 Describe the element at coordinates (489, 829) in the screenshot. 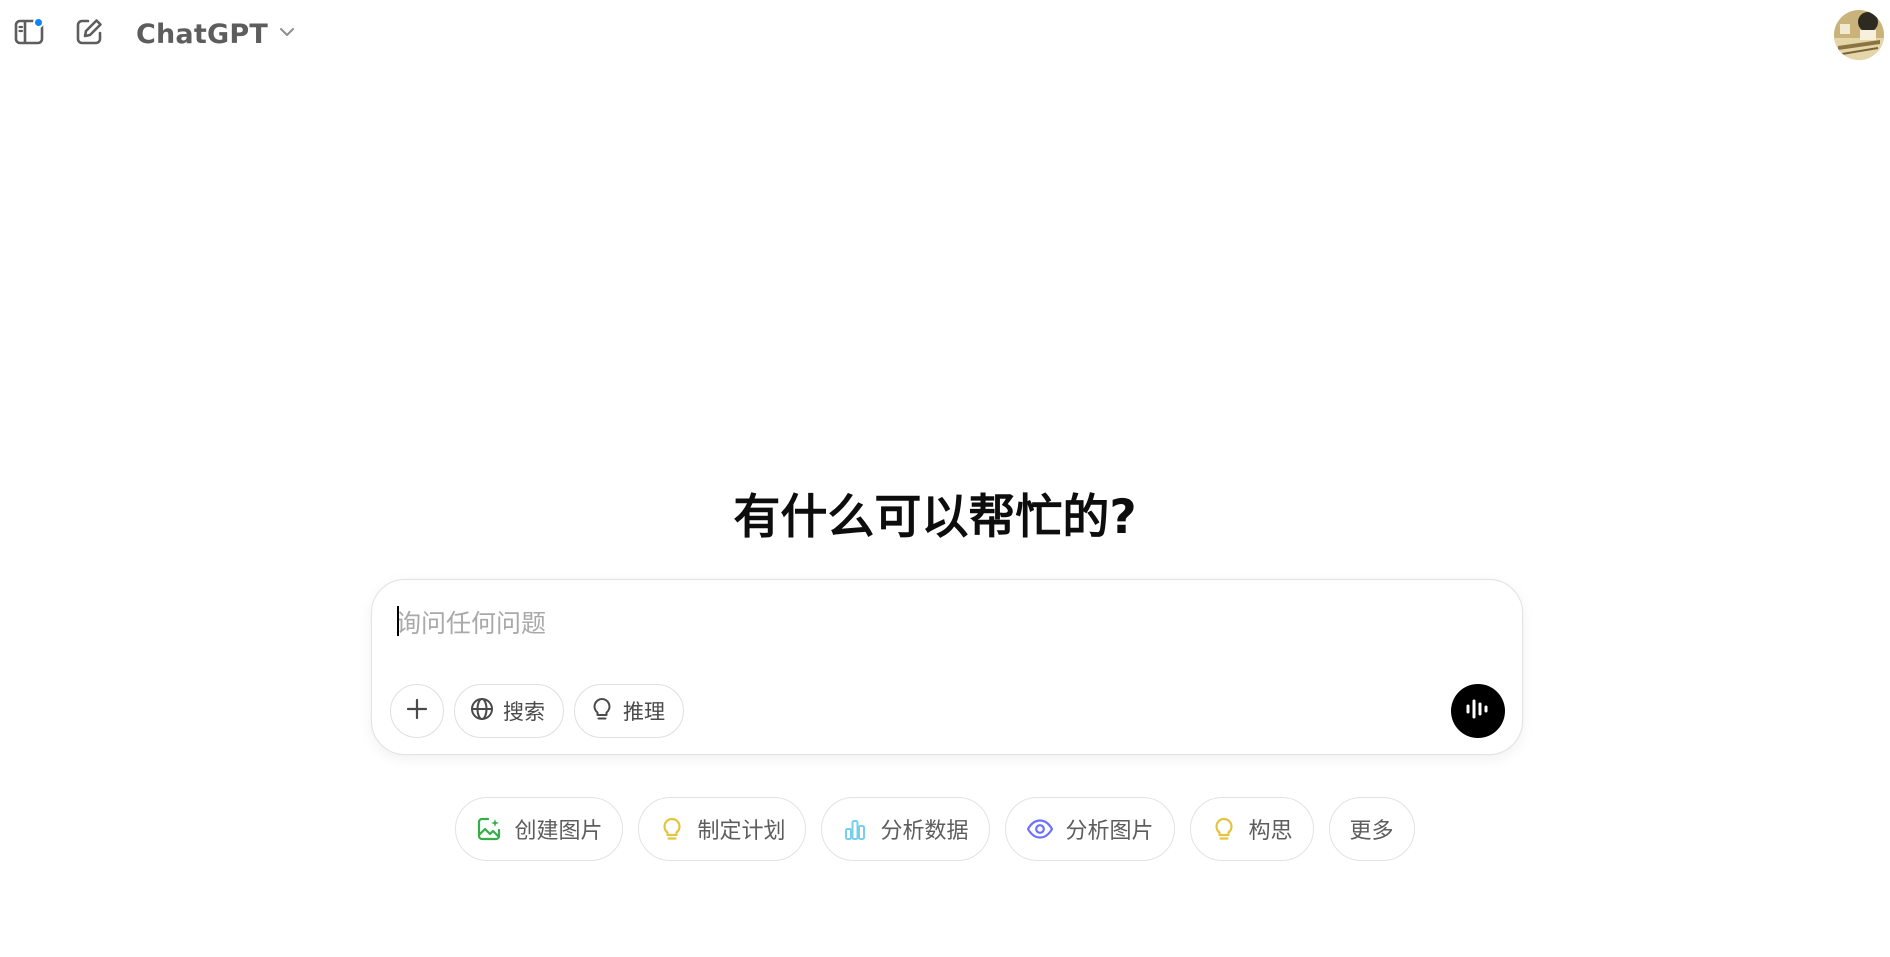

I see `image-create-icon` at that location.